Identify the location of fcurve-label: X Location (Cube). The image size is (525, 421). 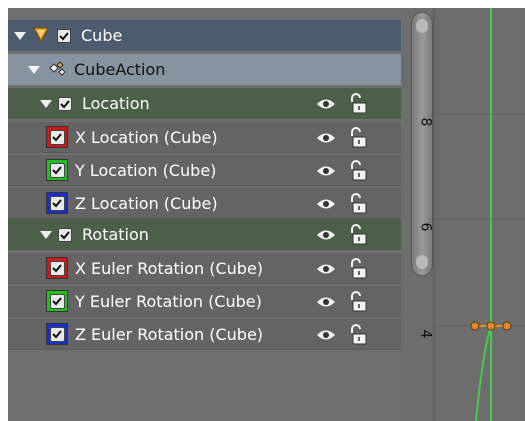
(146, 137).